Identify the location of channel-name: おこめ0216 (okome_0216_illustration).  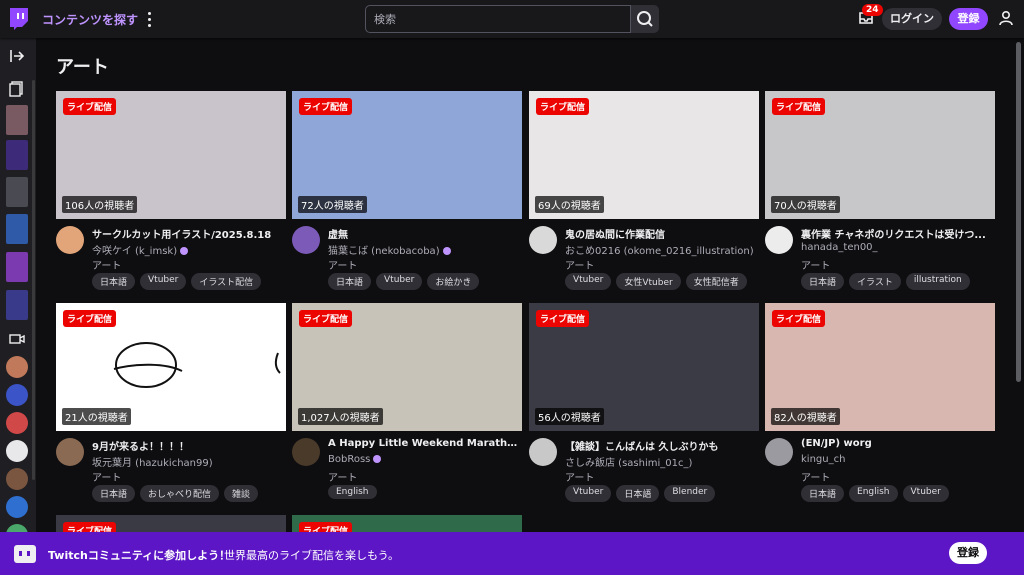
(659, 249).